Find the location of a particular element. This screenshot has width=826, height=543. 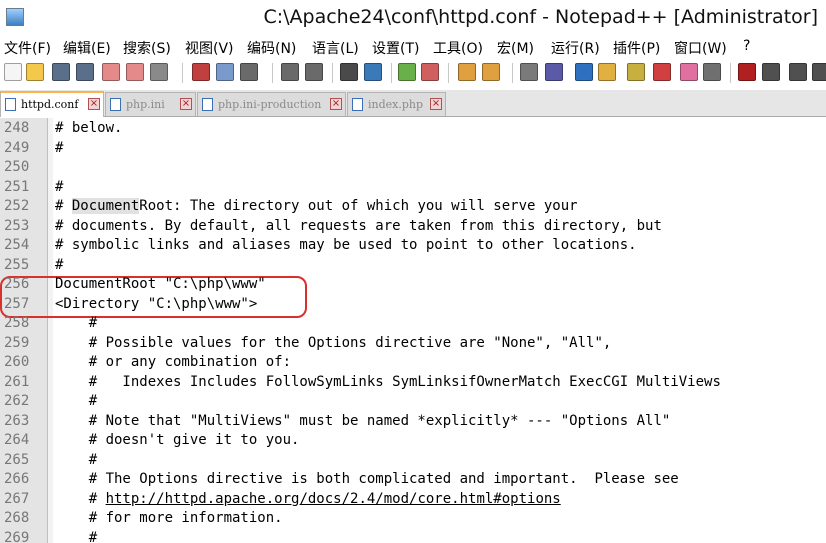

save-all-icon is located at coordinates (85, 72).